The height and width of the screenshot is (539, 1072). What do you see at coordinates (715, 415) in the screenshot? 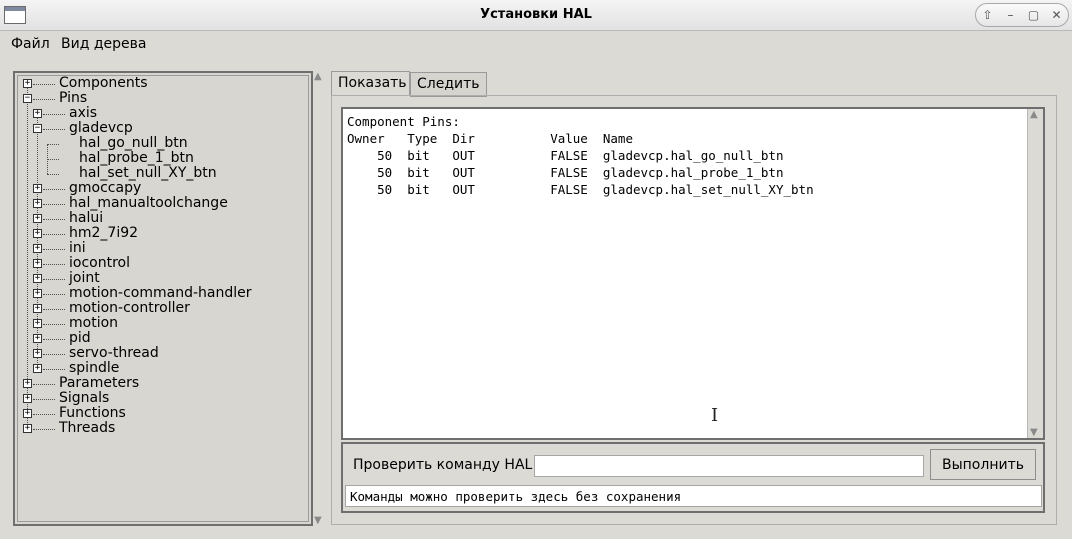
I see `text-cursor-icon: I` at bounding box center [715, 415].